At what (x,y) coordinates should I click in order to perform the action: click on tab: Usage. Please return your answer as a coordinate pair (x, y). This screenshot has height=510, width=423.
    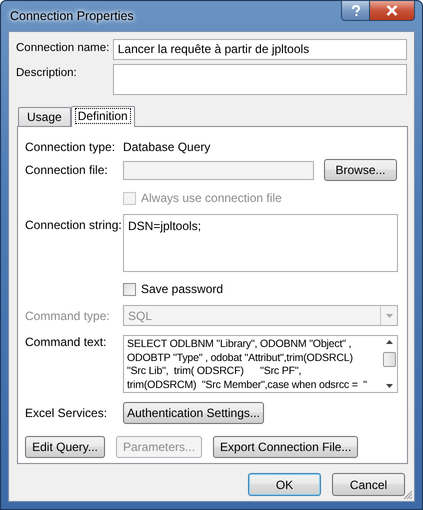
    Looking at the image, I should click on (44, 116).